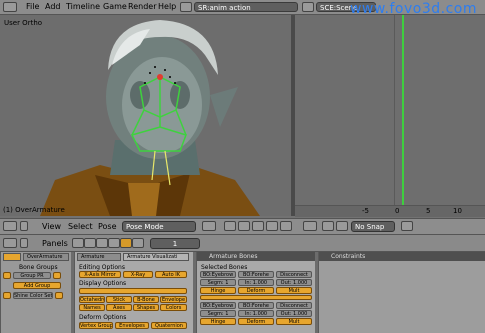 The width and height of the screenshot is (485, 333). What do you see at coordinates (365, 211) in the screenshot?
I see `tick-label: -5` at bounding box center [365, 211].